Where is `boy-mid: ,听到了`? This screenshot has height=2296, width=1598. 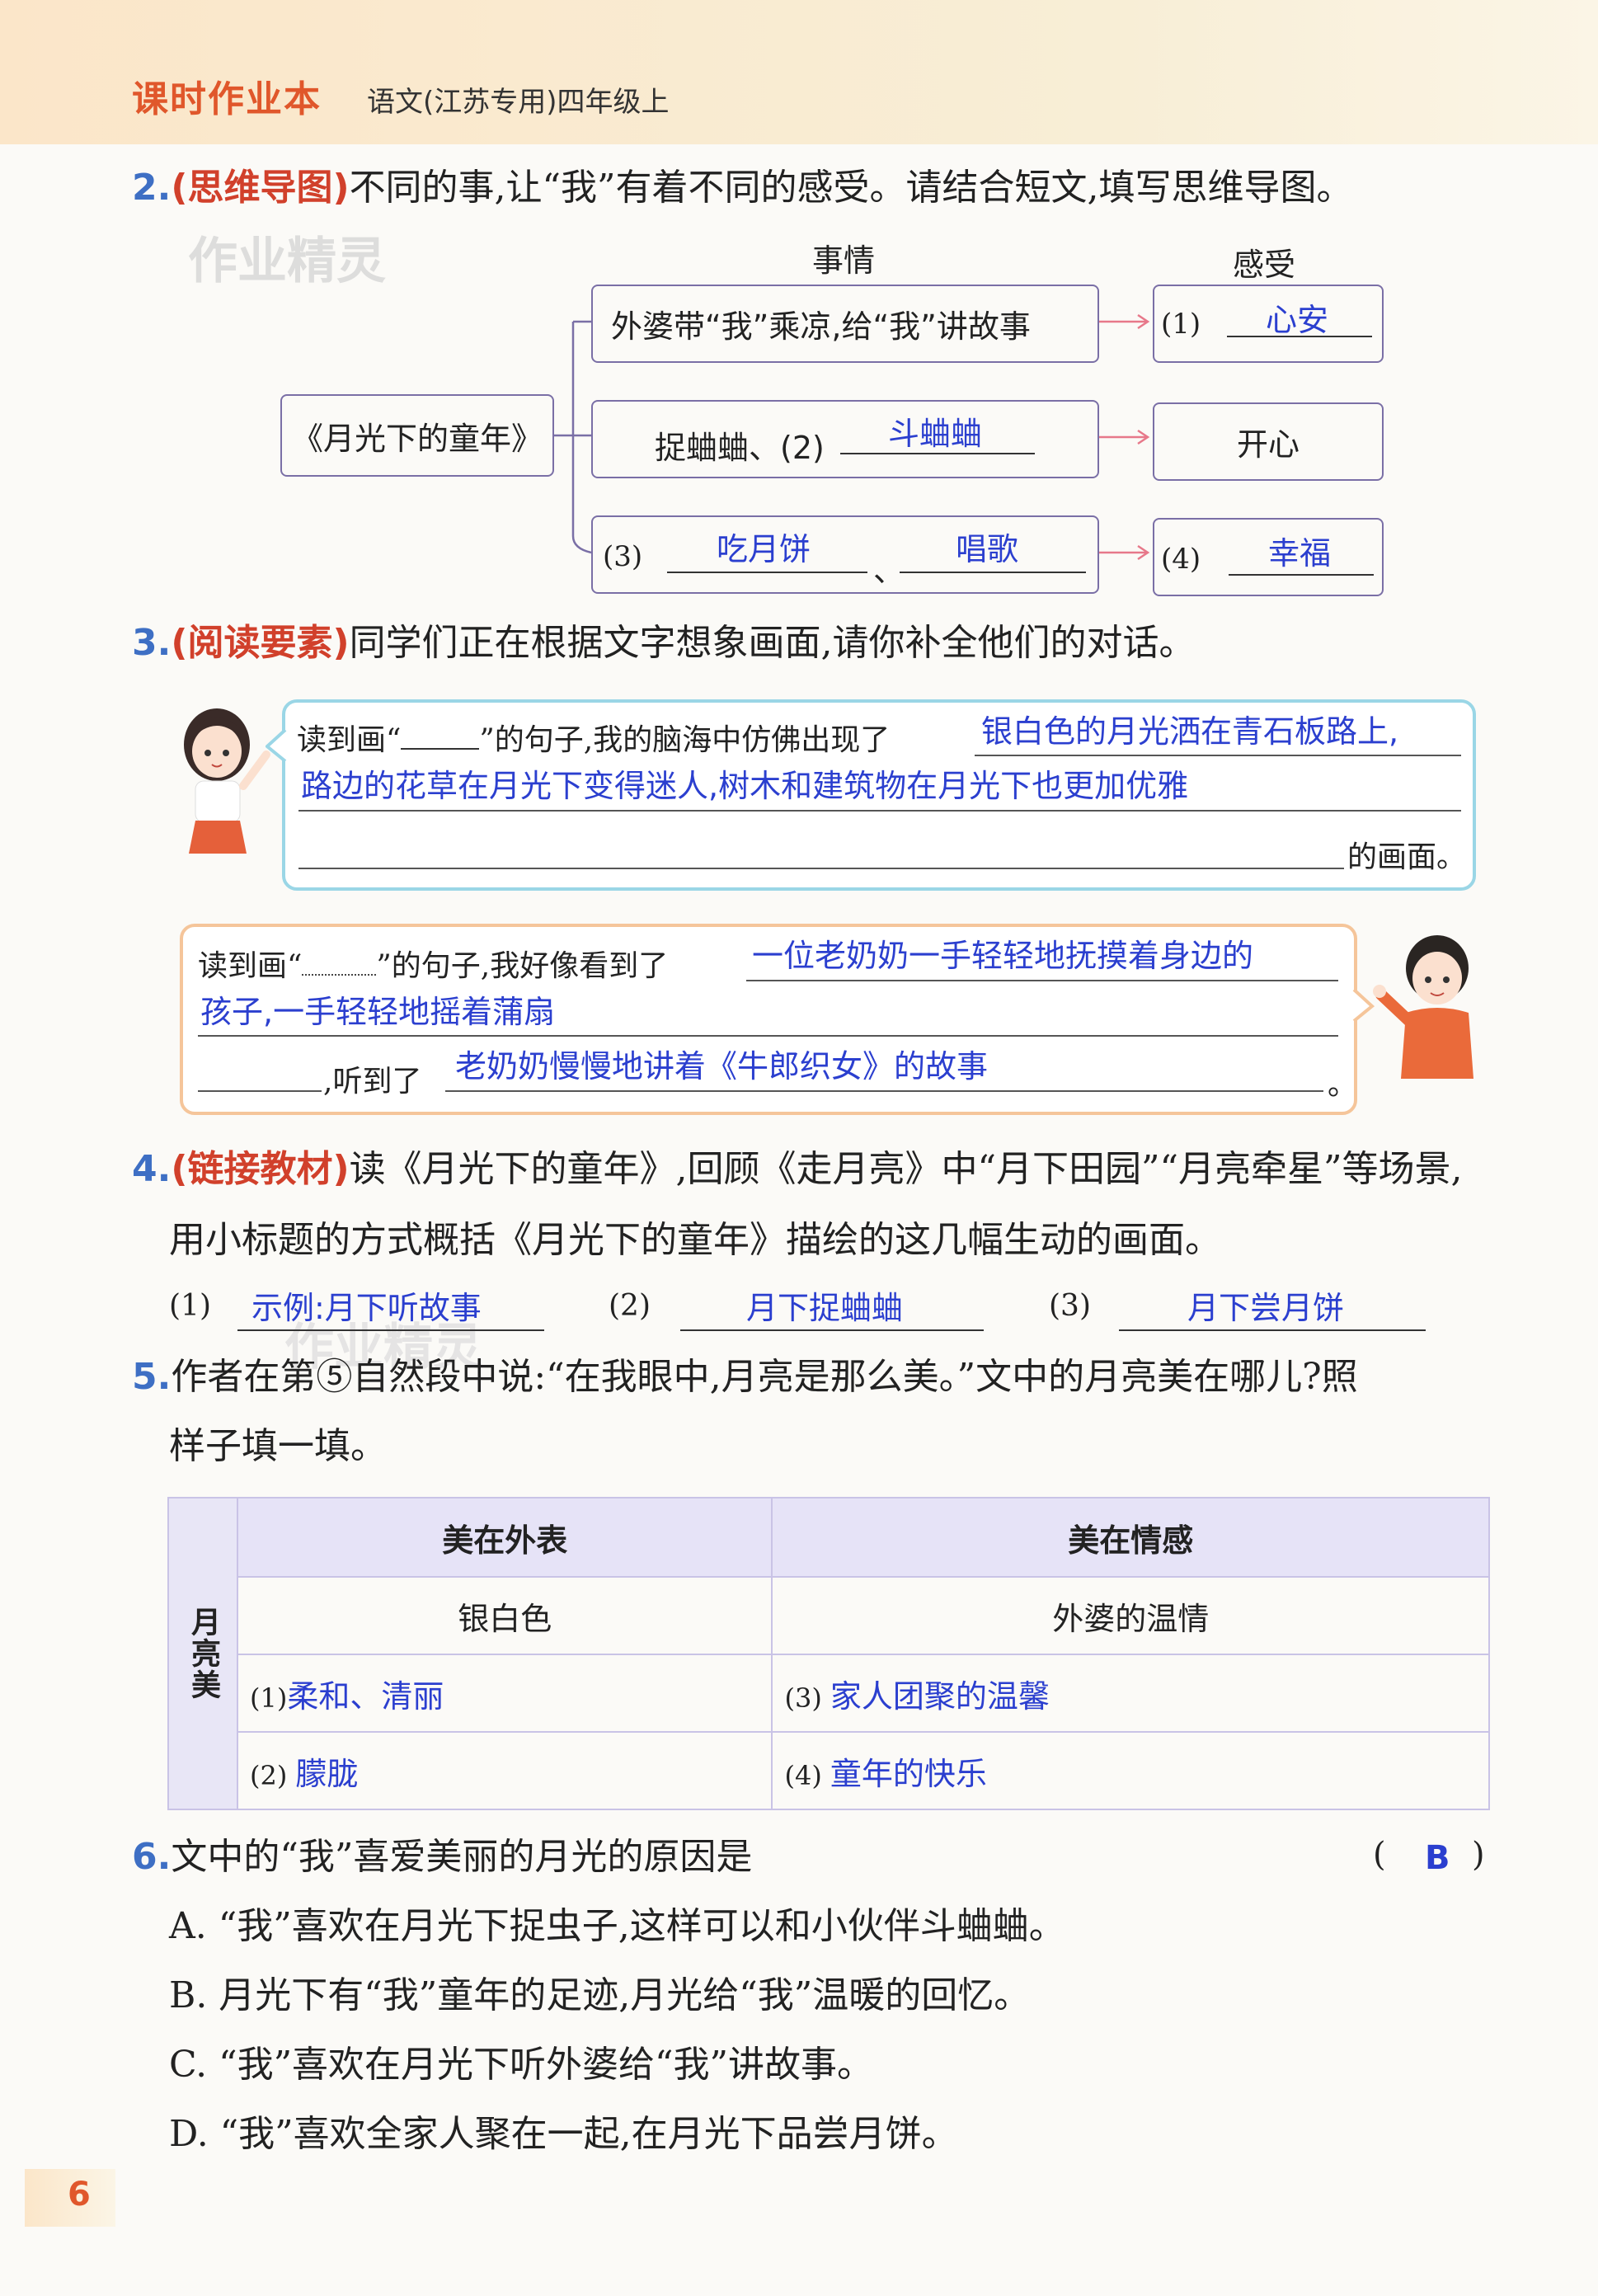 boy-mid: ,听到了 is located at coordinates (373, 1082).